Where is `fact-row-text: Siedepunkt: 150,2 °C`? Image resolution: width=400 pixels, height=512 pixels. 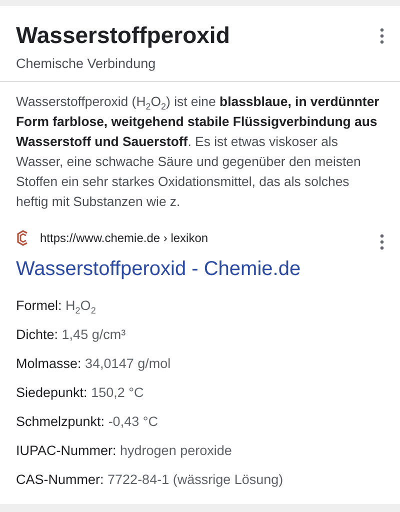 fact-row-text: Siedepunkt: 150,2 °C is located at coordinates (80, 393).